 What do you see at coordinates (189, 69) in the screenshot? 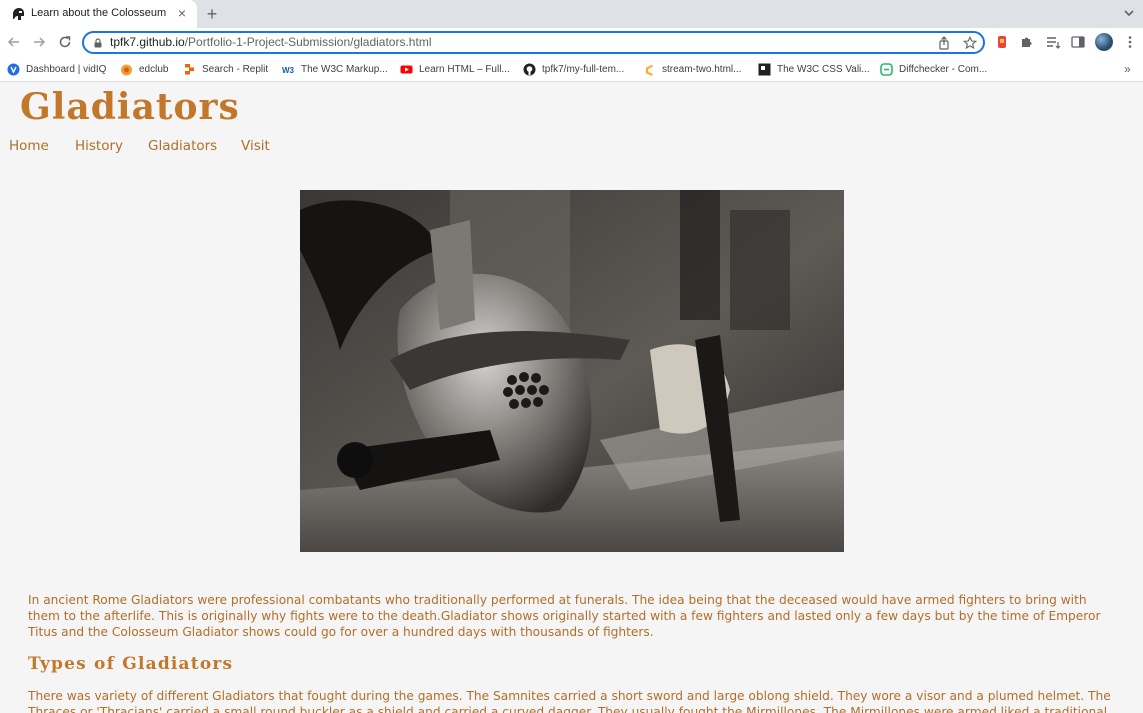
I see `replit-icon` at bounding box center [189, 69].